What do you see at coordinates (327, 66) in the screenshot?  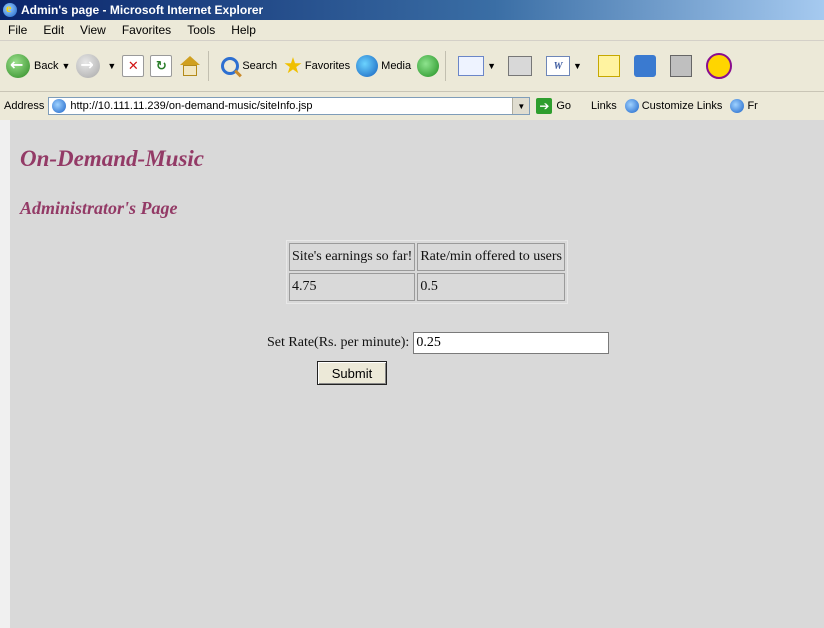 I see `favorites-label: Favorites` at bounding box center [327, 66].